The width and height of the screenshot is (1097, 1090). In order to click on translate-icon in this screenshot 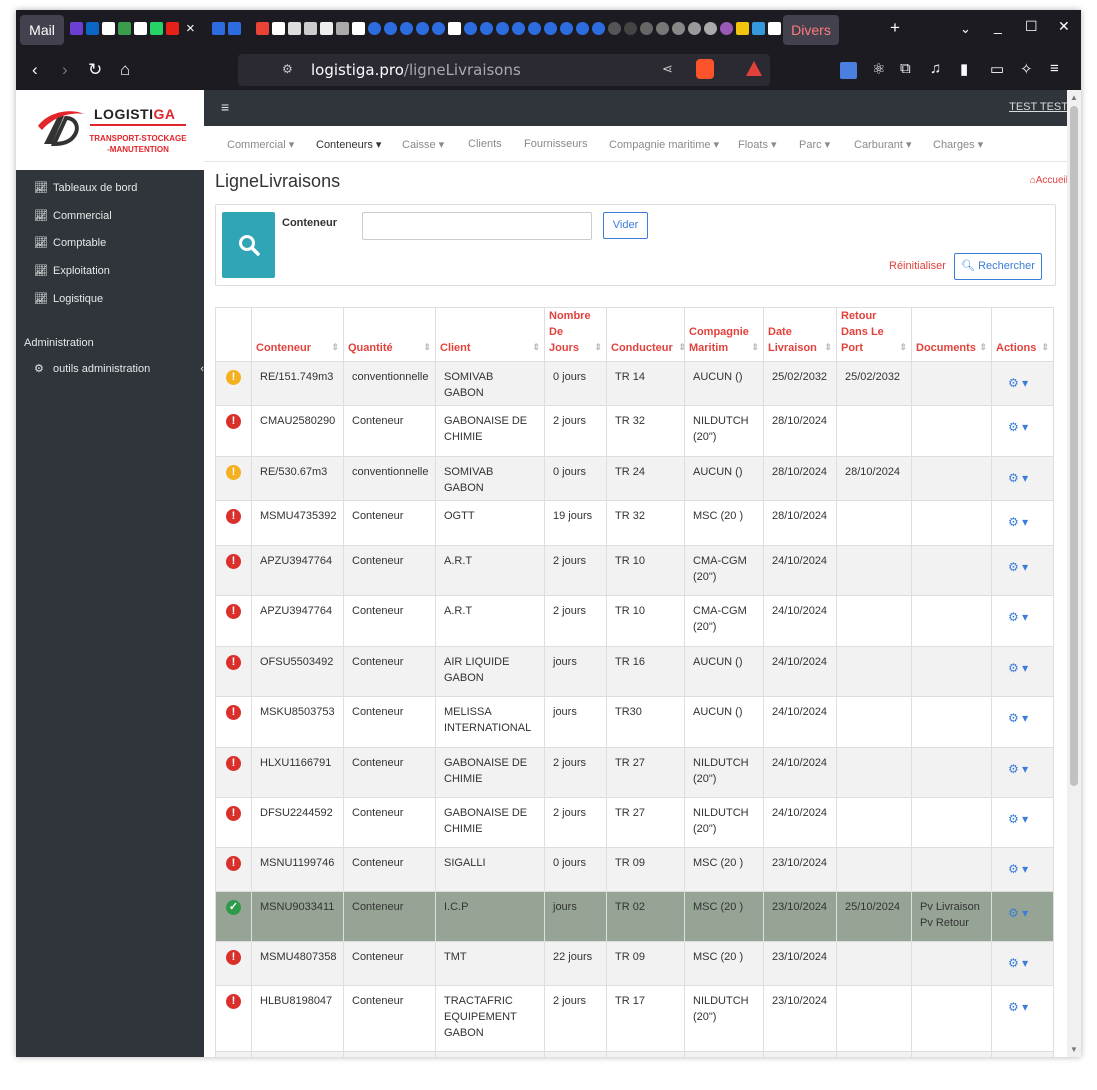, I will do `click(848, 70)`.